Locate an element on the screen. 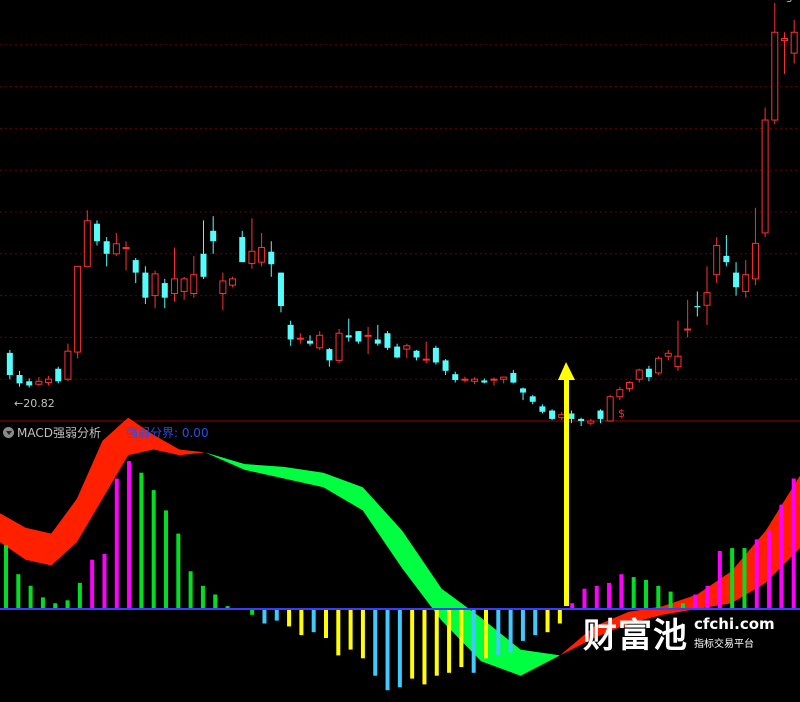 The height and width of the screenshot is (702, 800). watermark: 财富池 cfchi.com 指标交易平台 is located at coordinates (679, 632).